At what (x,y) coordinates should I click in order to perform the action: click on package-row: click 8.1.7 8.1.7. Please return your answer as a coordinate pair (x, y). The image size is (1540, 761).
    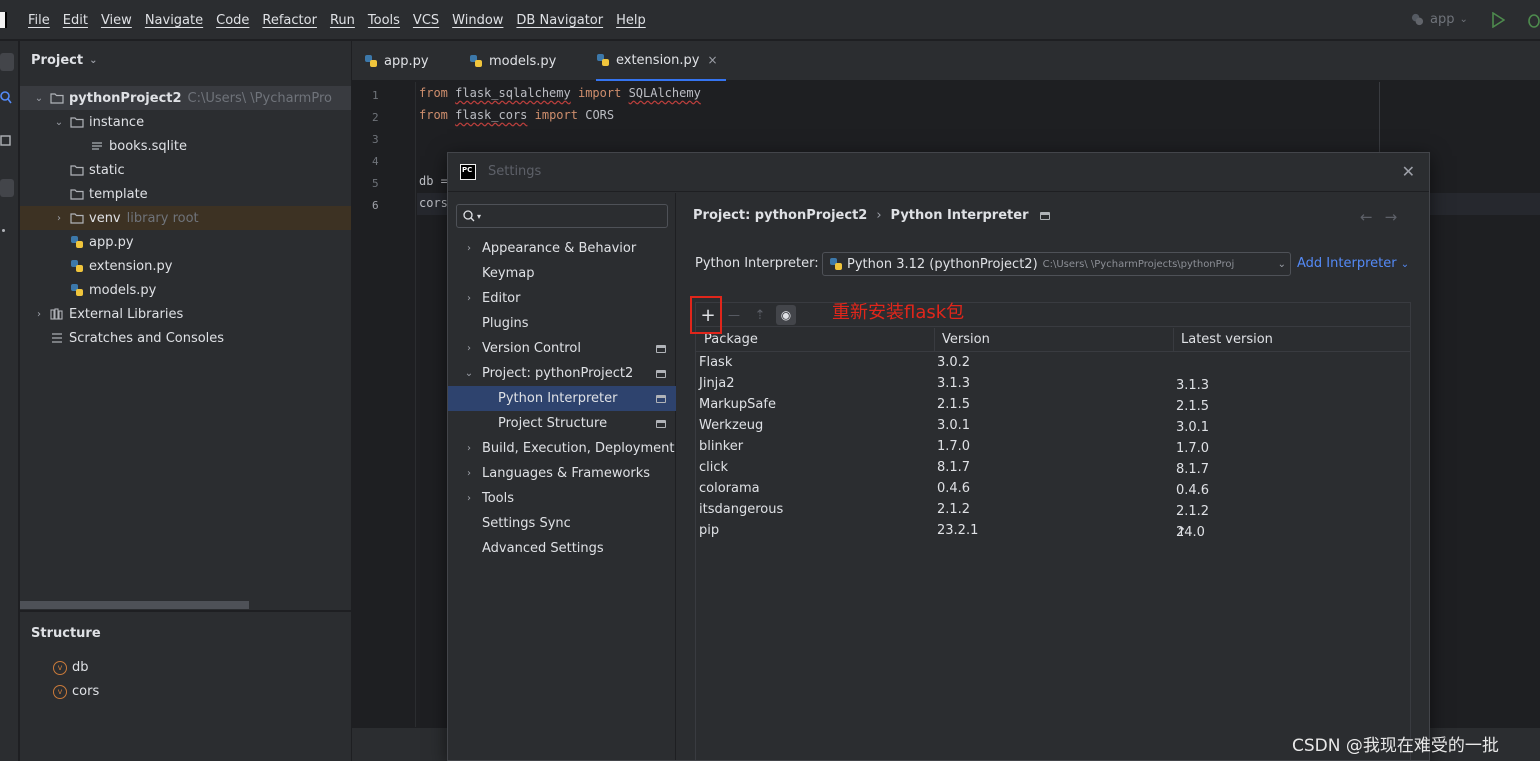
    Looking at the image, I should click on (1053, 468).